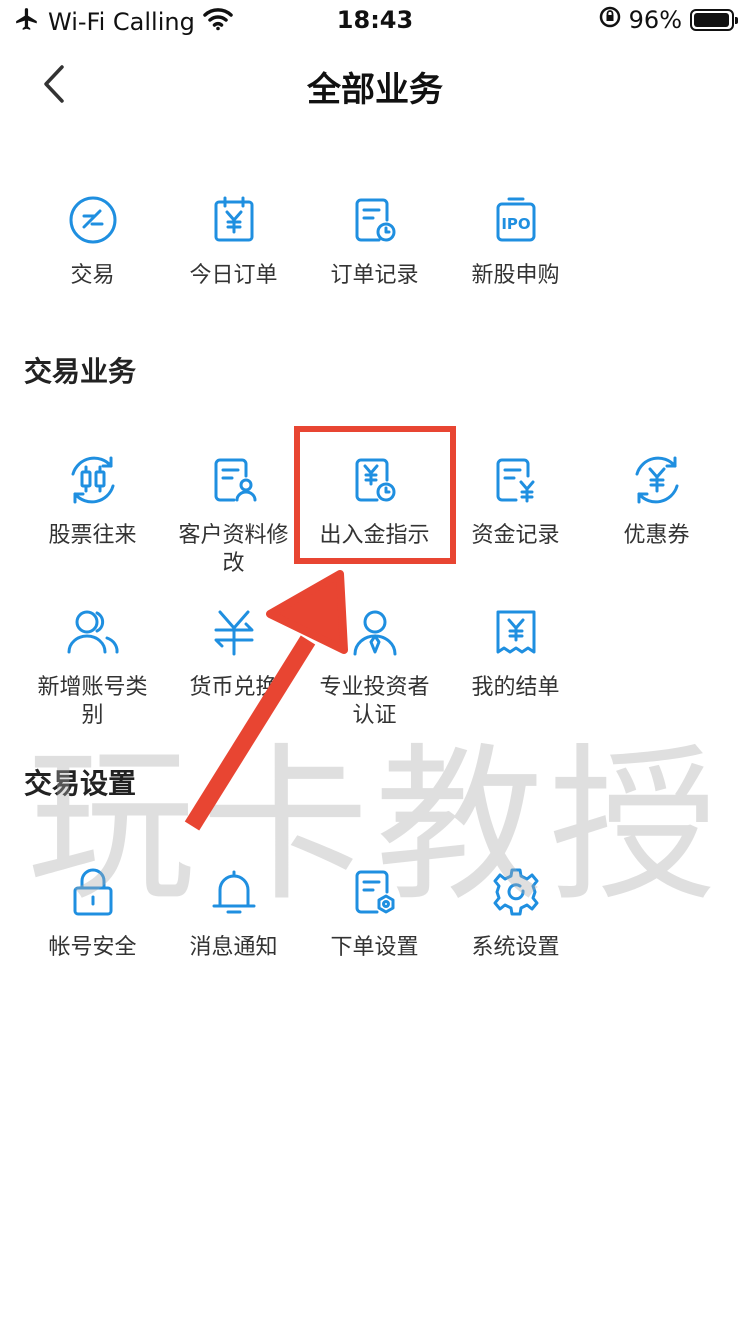  Describe the element at coordinates (515, 674) in the screenshot. I see `tile-statement: 我的结单` at that location.